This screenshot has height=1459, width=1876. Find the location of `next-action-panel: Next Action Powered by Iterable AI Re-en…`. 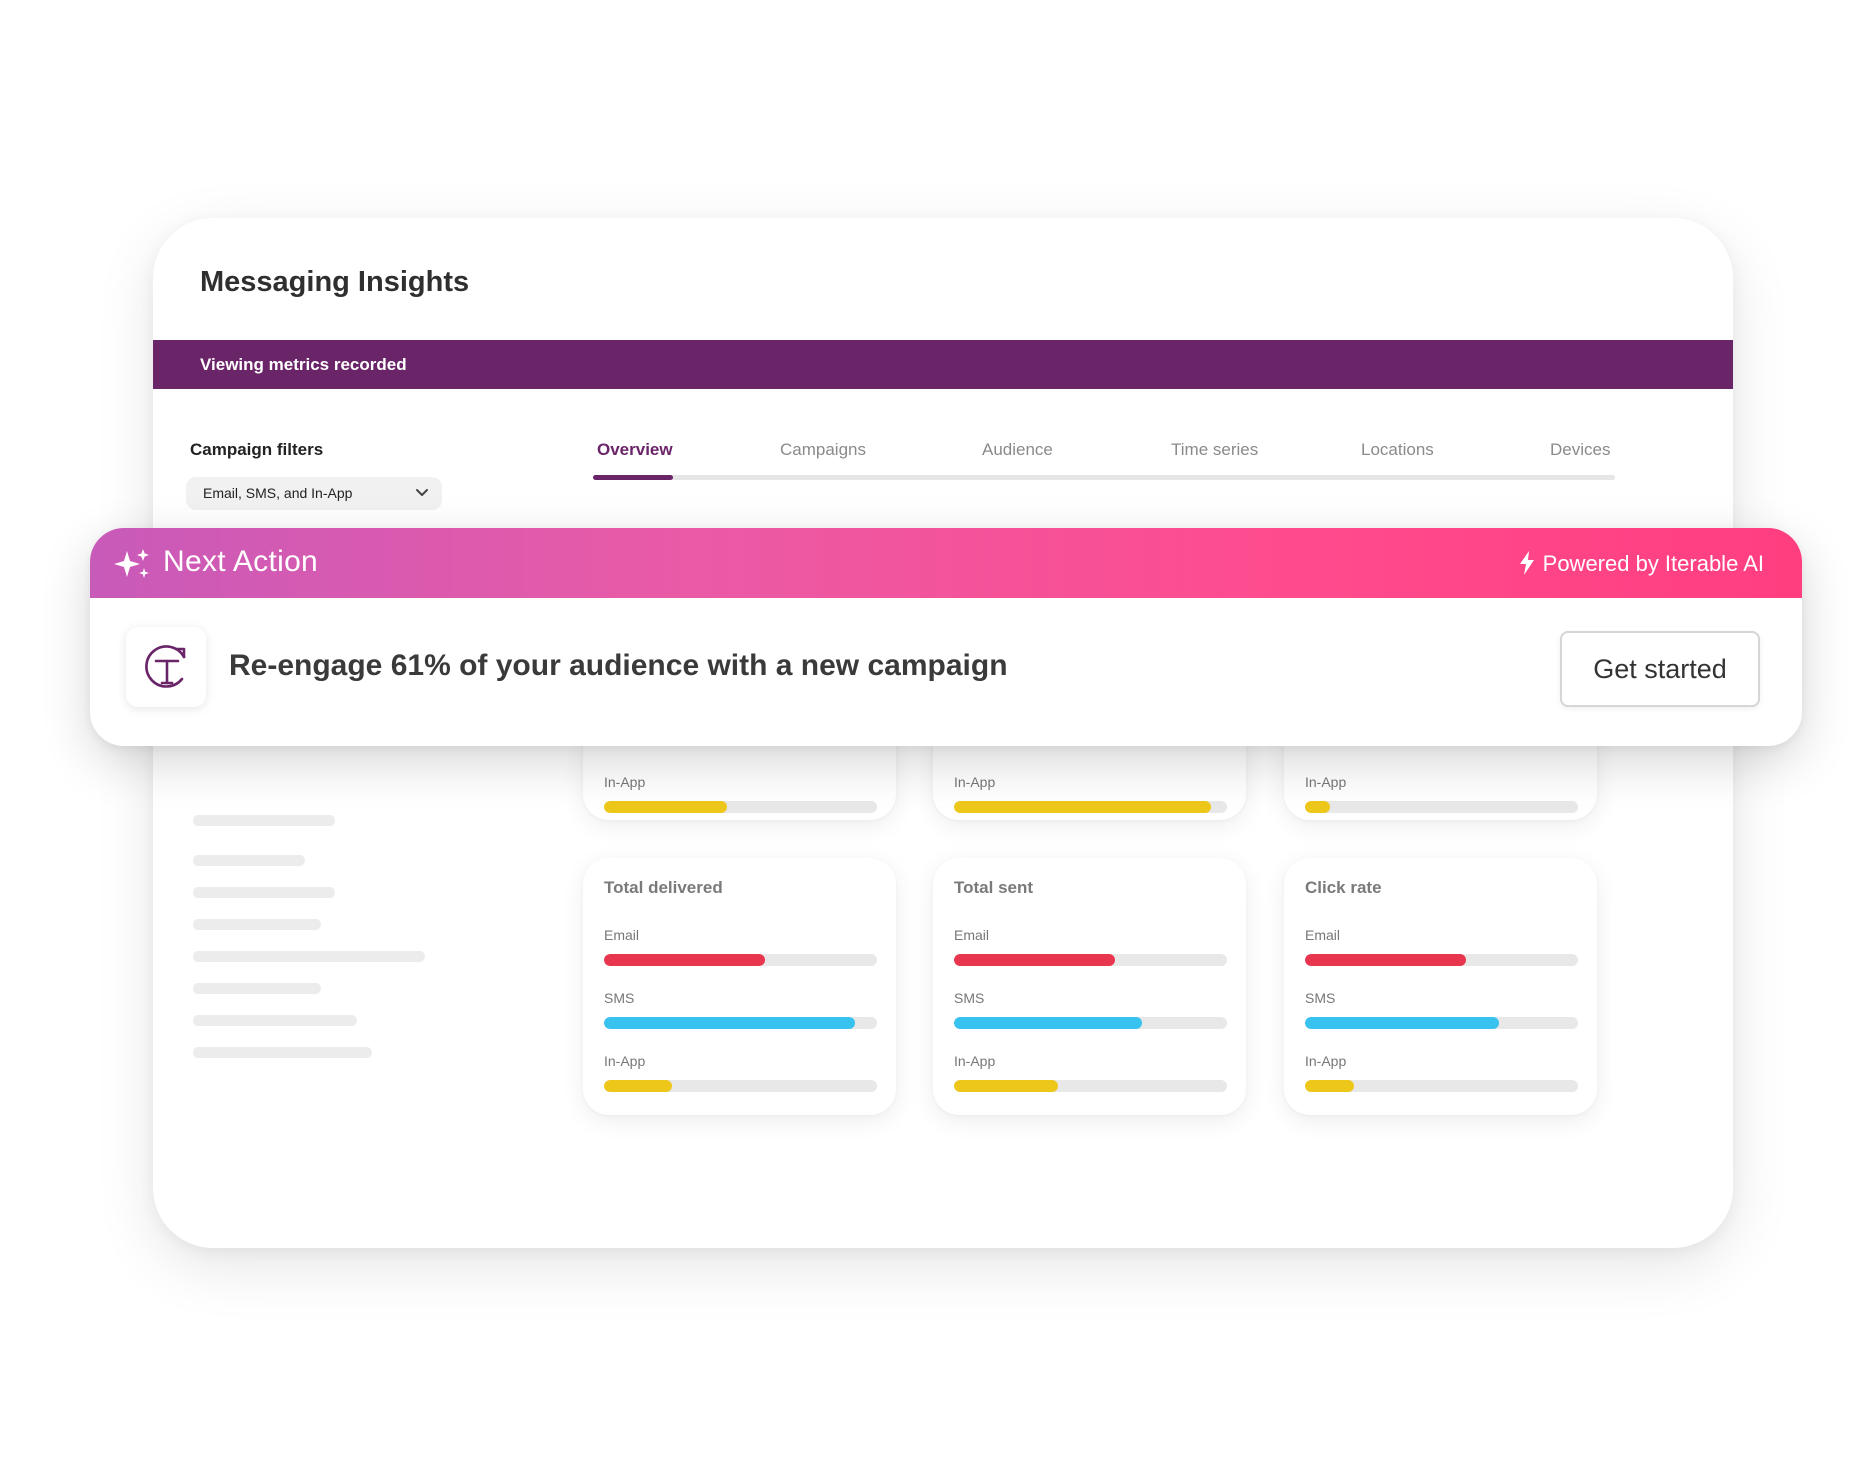

next-action-panel: Next Action Powered by Iterable AI Re-en… is located at coordinates (946, 637).